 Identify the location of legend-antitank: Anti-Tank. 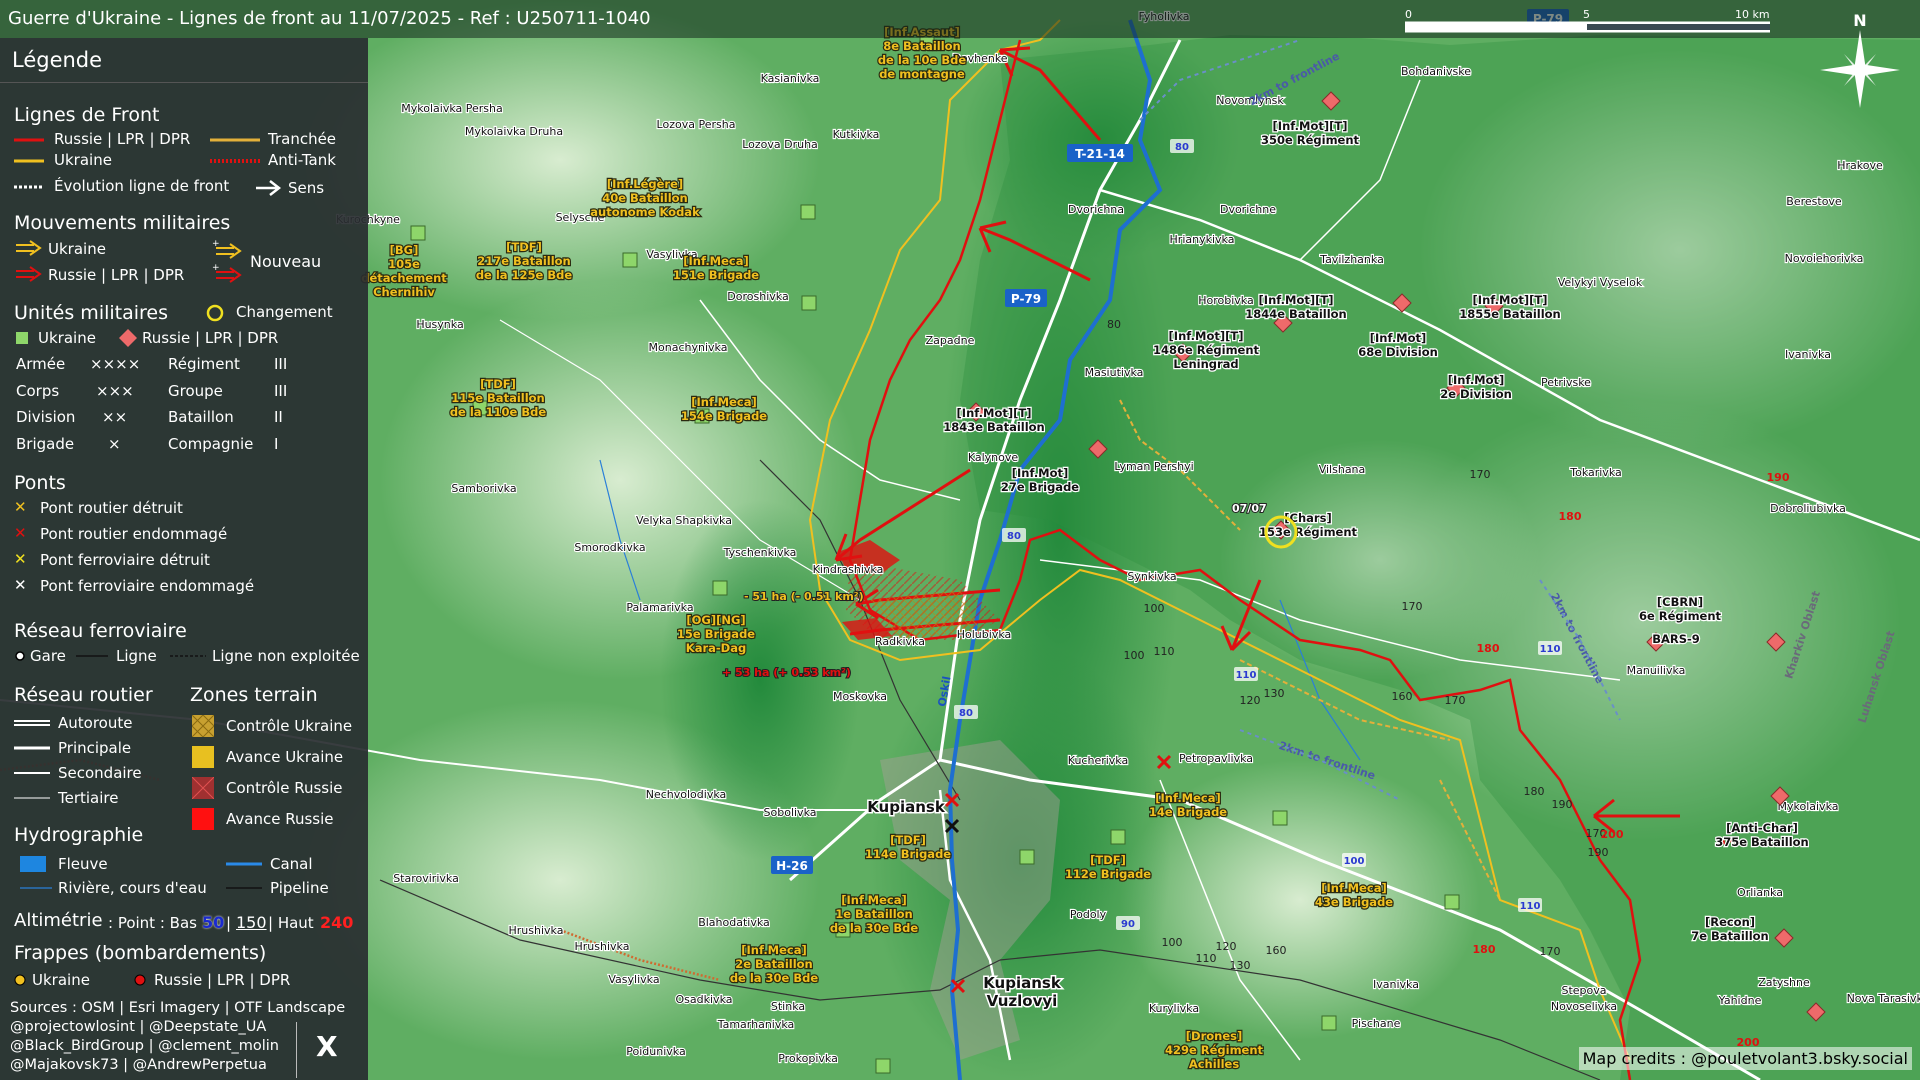
(302, 160).